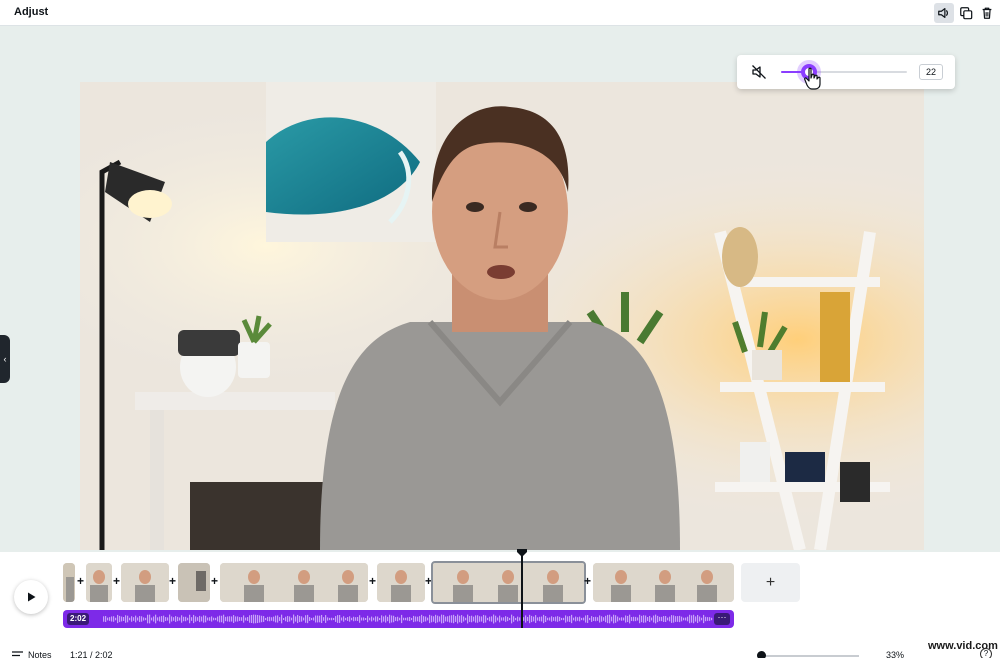 Image resolution: width=1000 pixels, height=658 pixels. I want to click on adjust-button: Adjust, so click(31, 12).